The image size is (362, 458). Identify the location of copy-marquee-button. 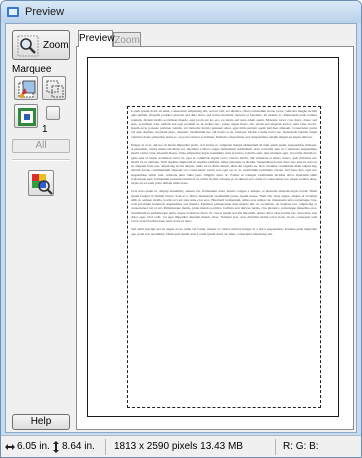
(26, 116).